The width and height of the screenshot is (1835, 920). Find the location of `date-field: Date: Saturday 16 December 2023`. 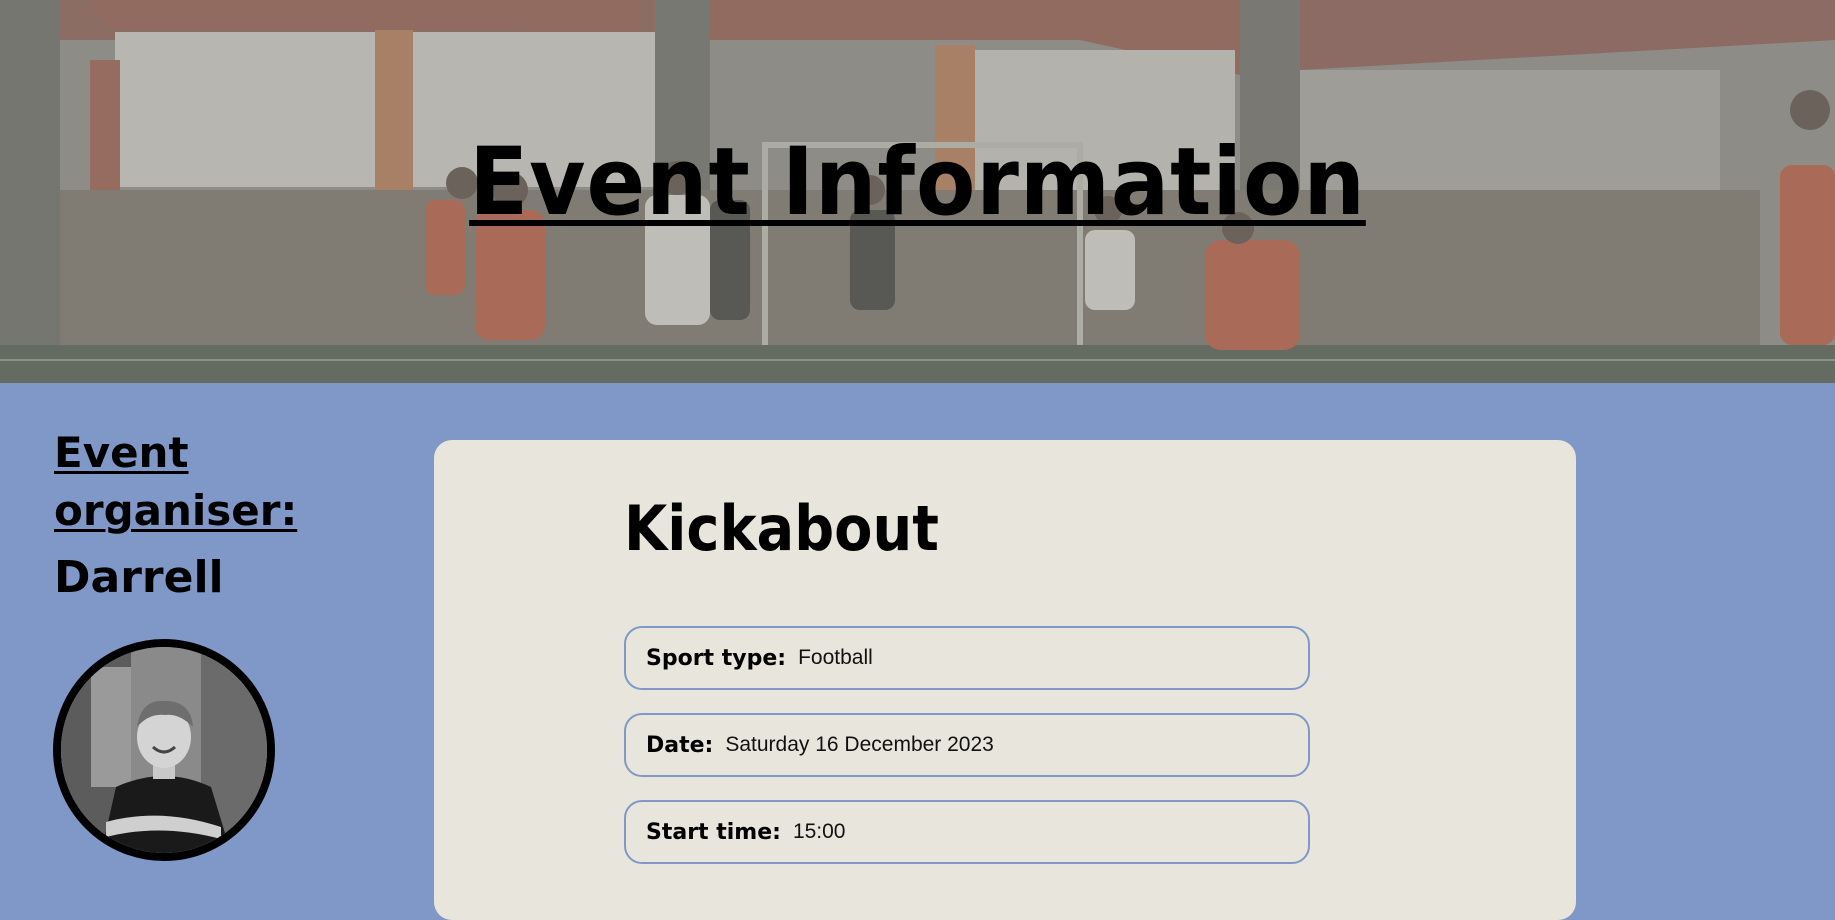

date-field: Date: Saturday 16 December 2023 is located at coordinates (967, 745).